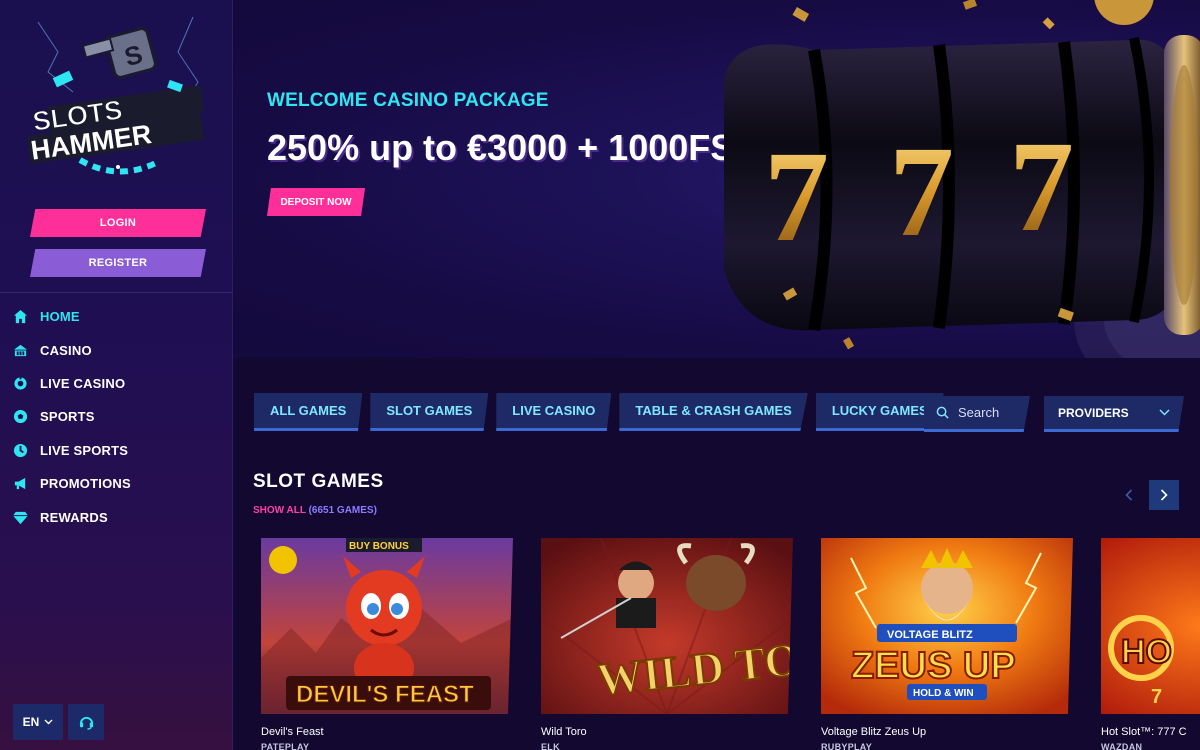  Describe the element at coordinates (20, 450) in the screenshot. I see `live-sports-icon` at that location.